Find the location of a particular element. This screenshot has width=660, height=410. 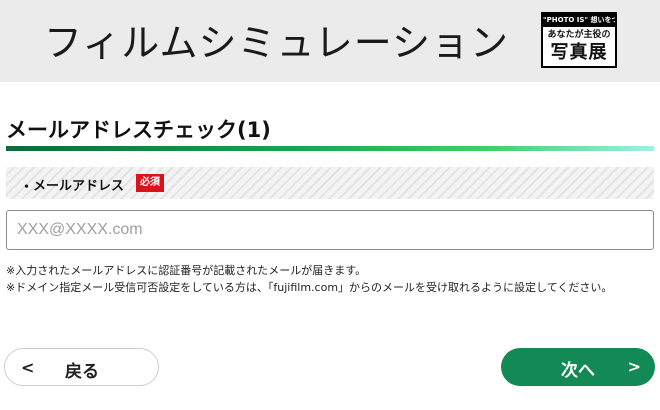

chevron-right-icon: > is located at coordinates (634, 366).